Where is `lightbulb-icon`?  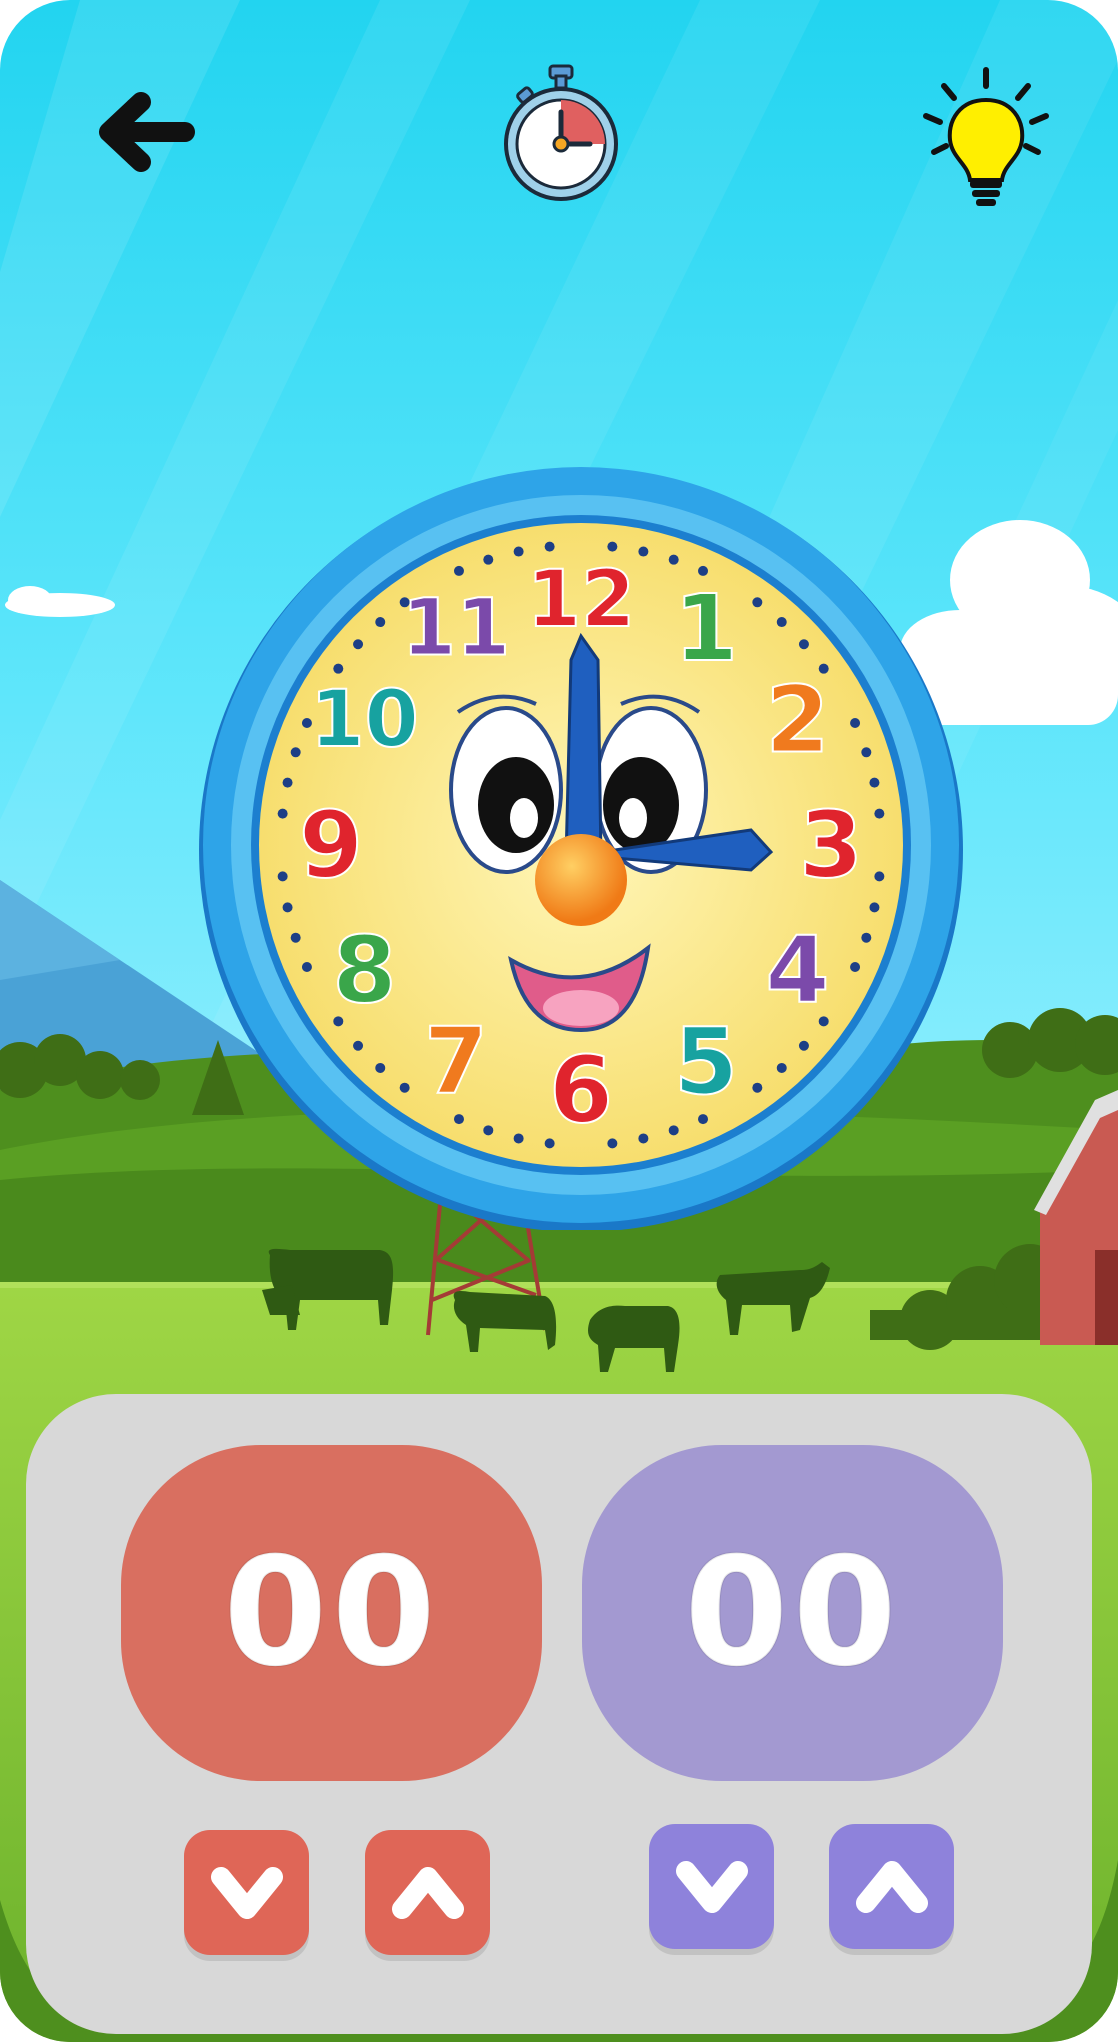
lightbulb-icon is located at coordinates (986, 136).